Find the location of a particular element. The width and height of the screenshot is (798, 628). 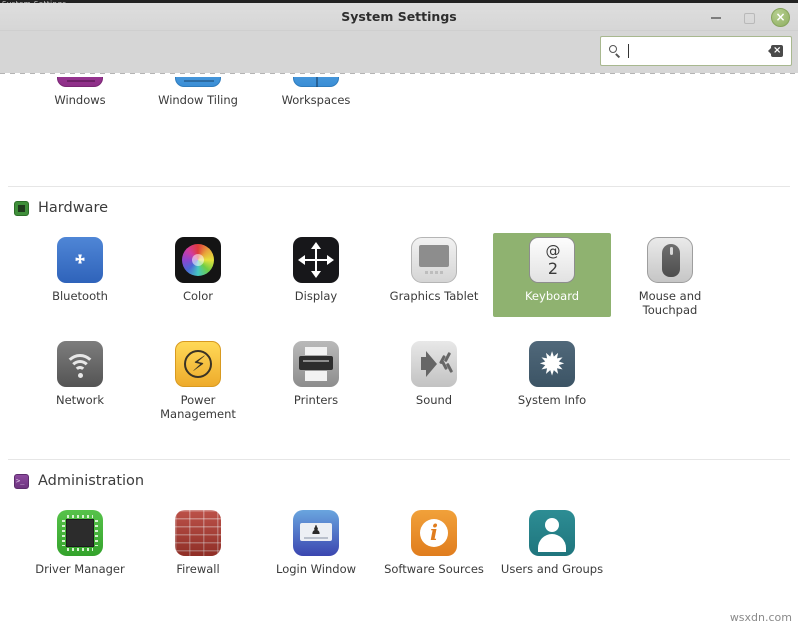

driver-chip-icon is located at coordinates (80, 533).